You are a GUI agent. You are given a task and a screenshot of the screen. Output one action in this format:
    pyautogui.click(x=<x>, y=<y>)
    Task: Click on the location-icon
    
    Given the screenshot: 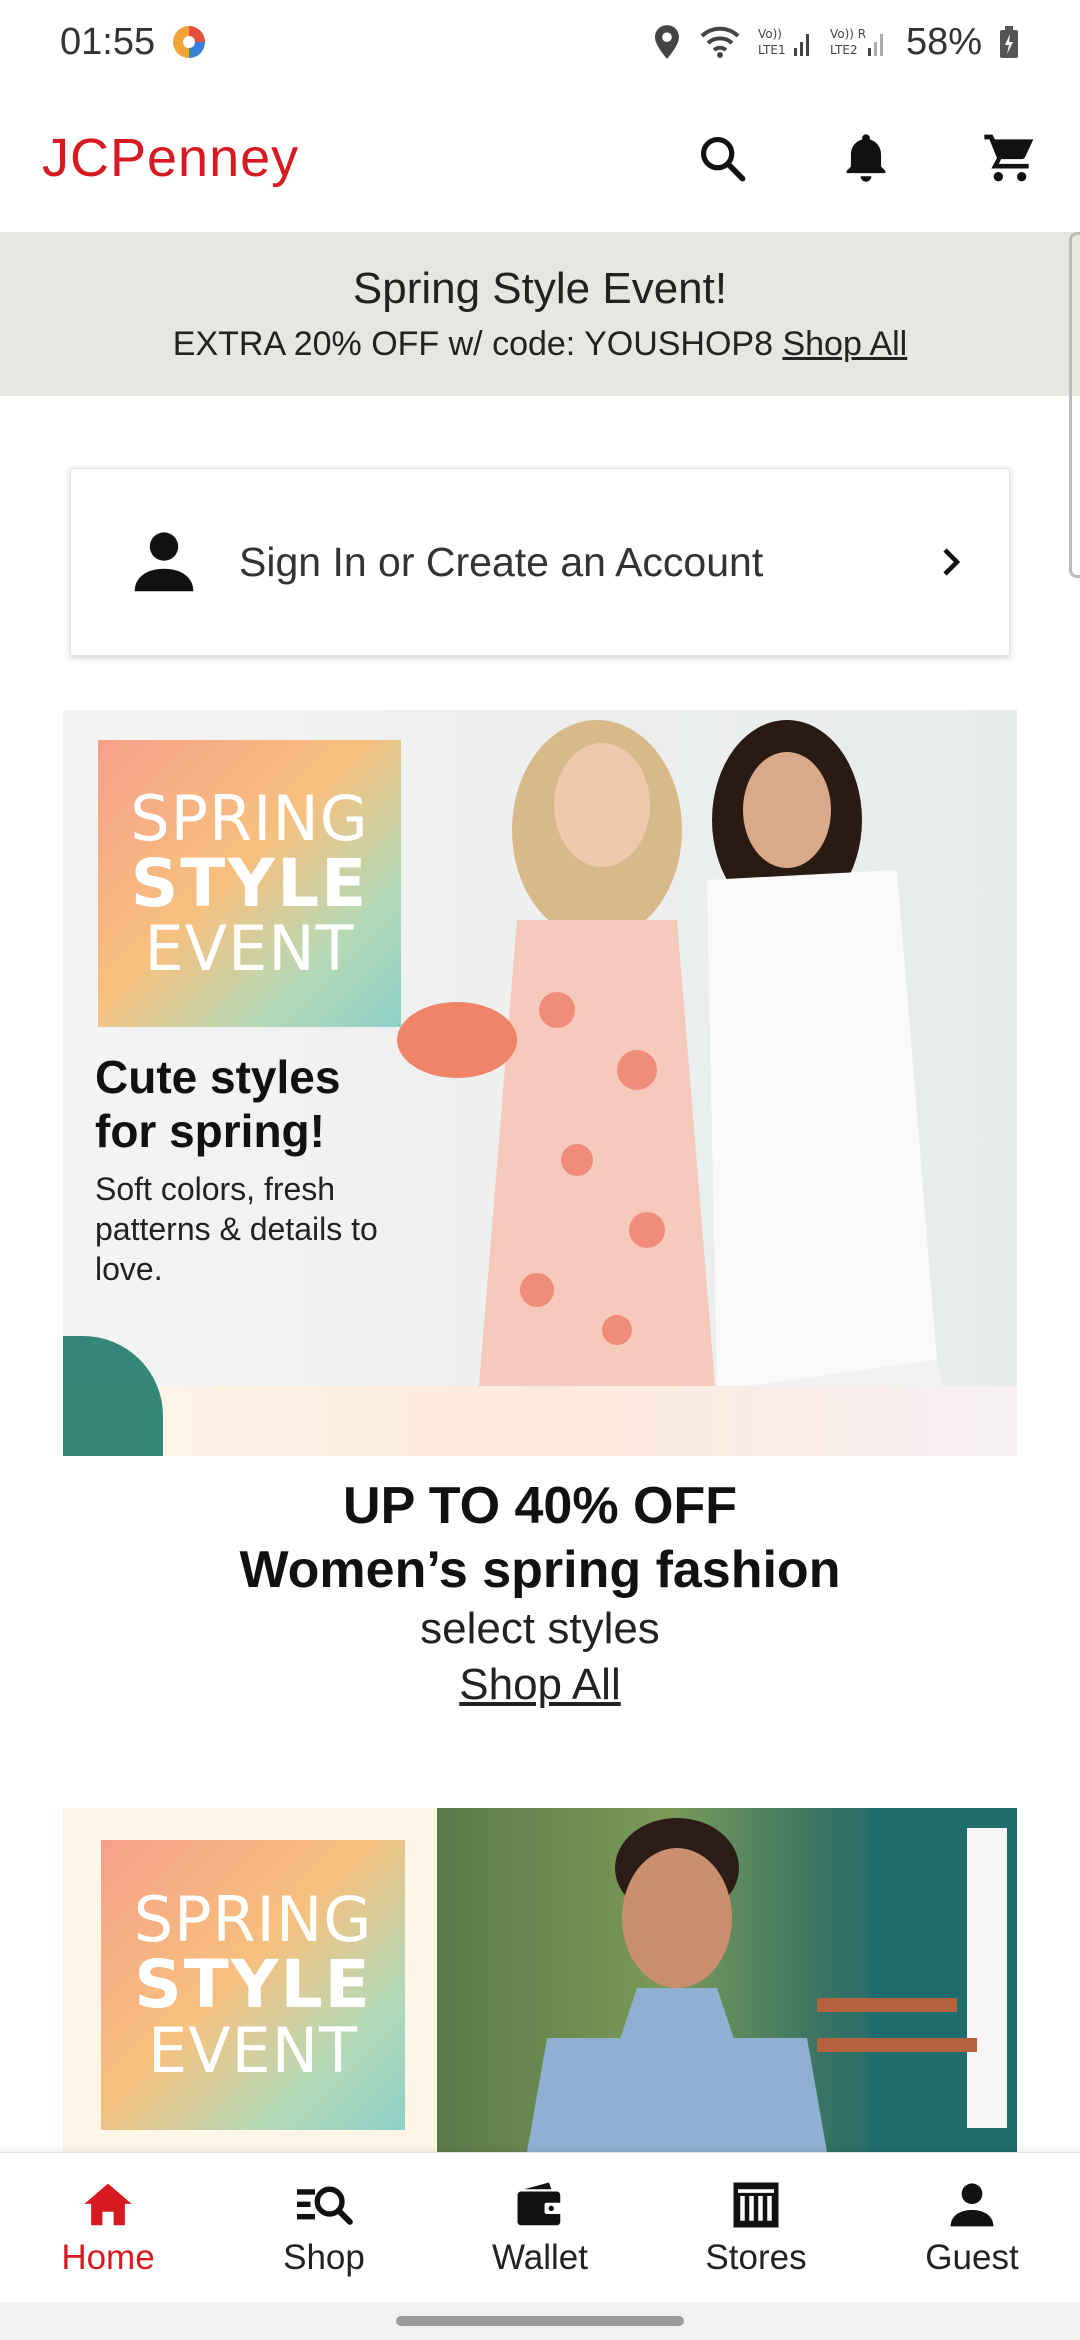 What is the action you would take?
    pyautogui.click(x=667, y=42)
    